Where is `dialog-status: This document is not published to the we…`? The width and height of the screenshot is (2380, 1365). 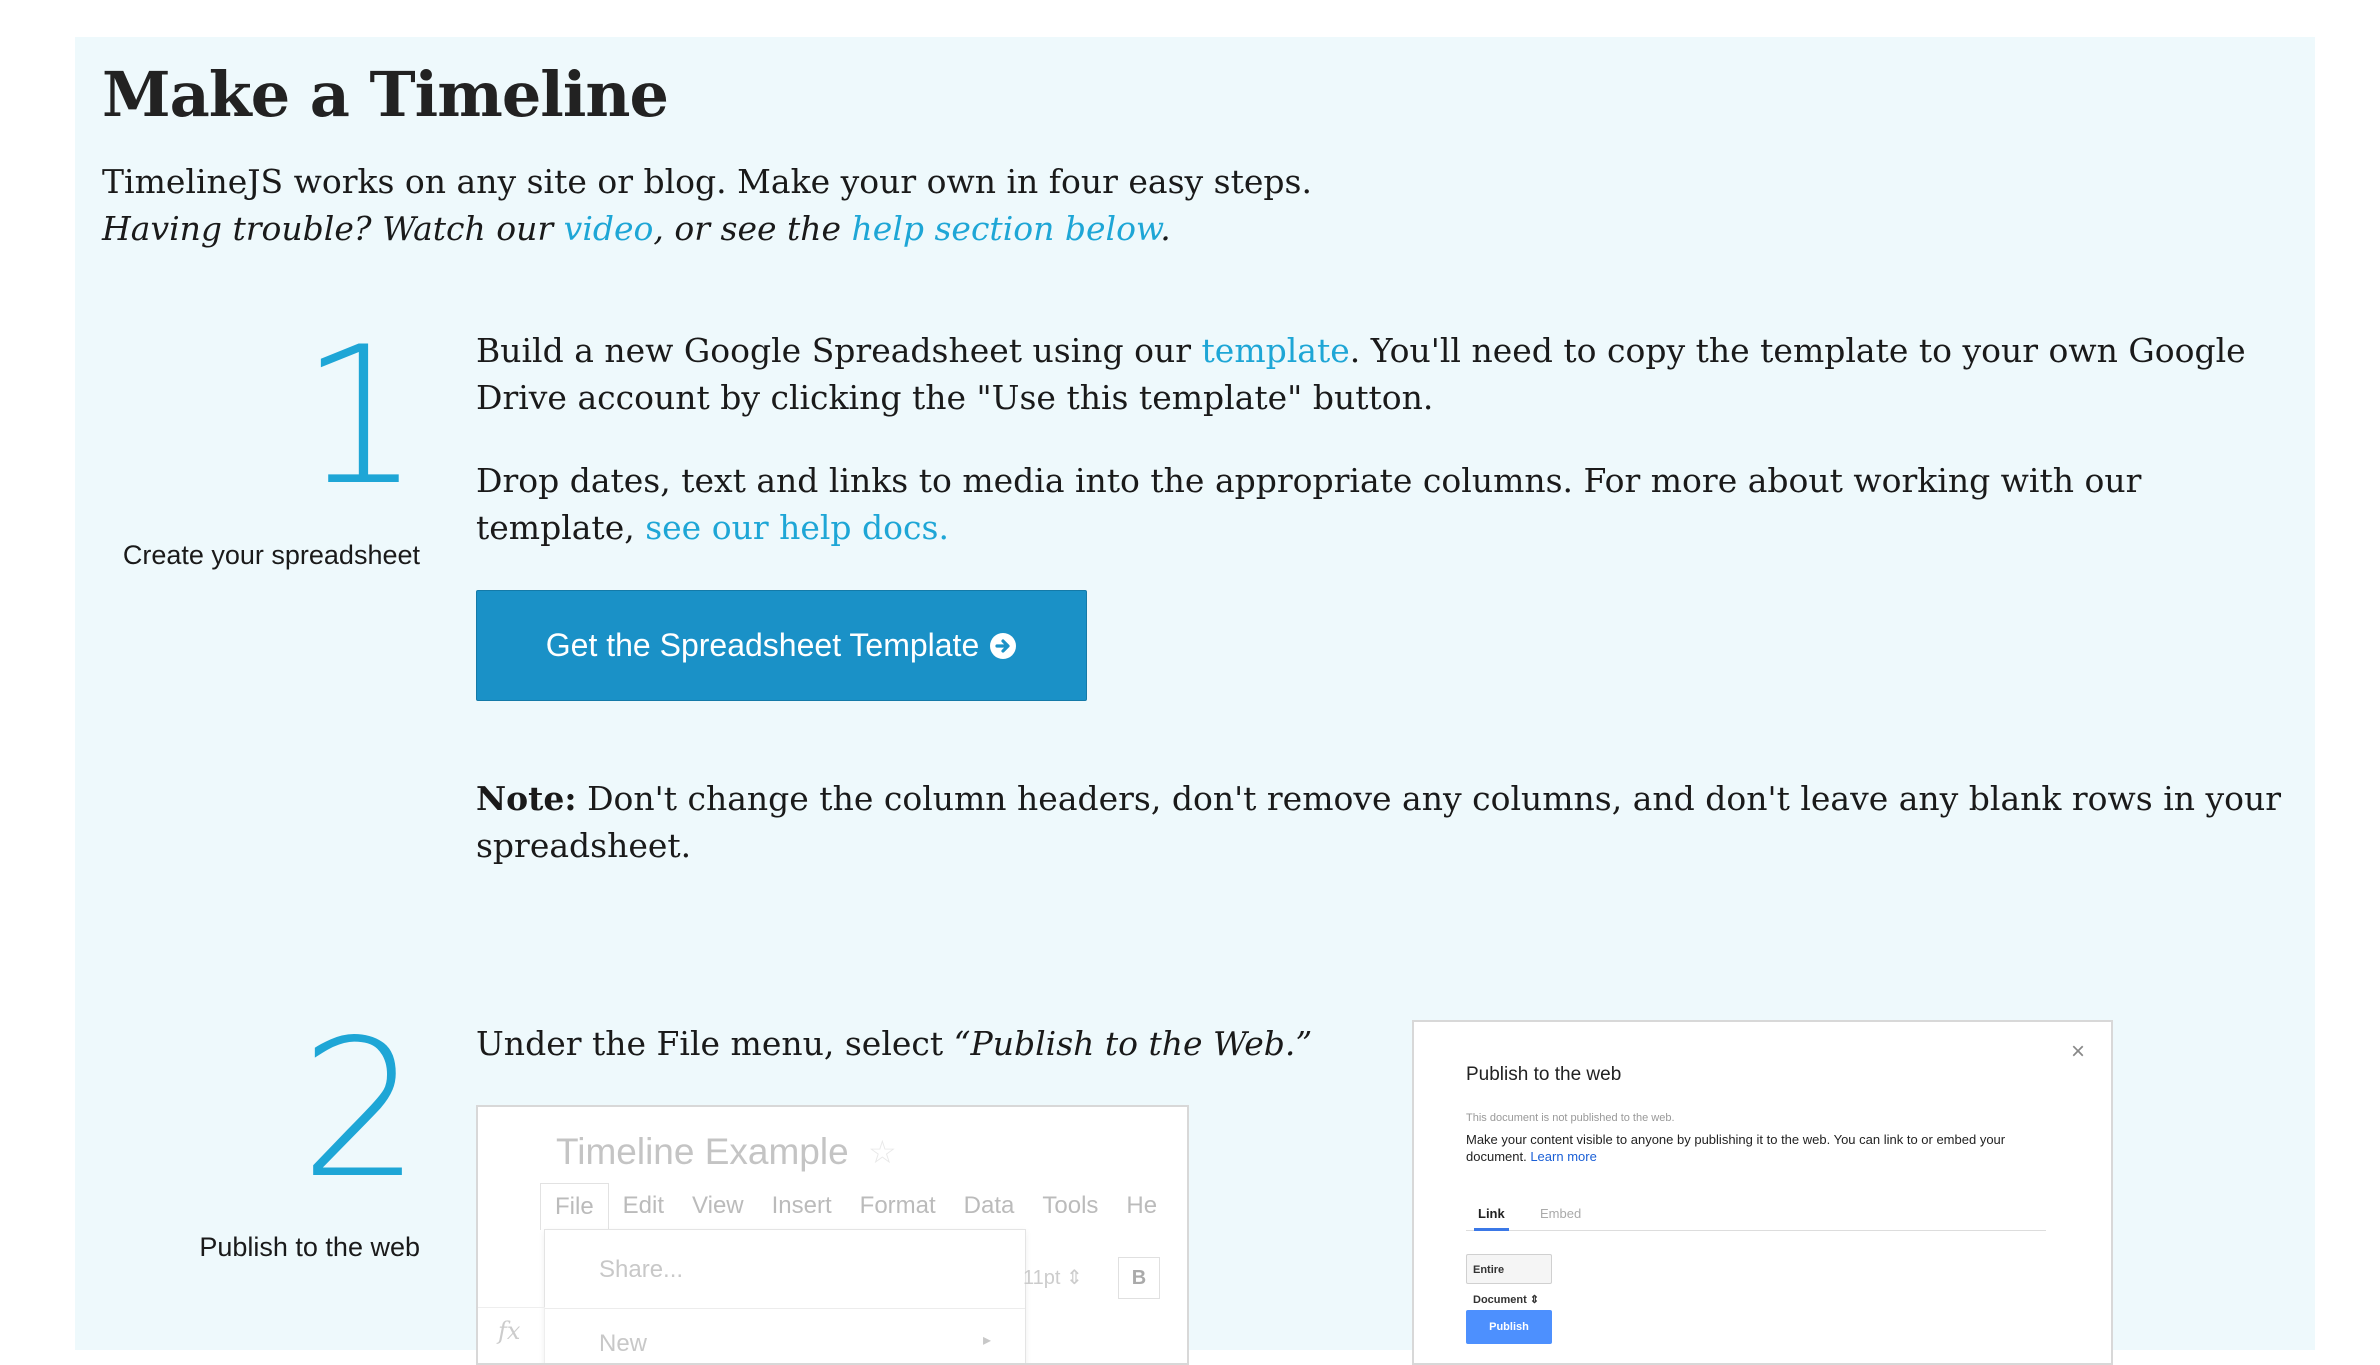 dialog-status: This document is not published to the we… is located at coordinates (1570, 1118).